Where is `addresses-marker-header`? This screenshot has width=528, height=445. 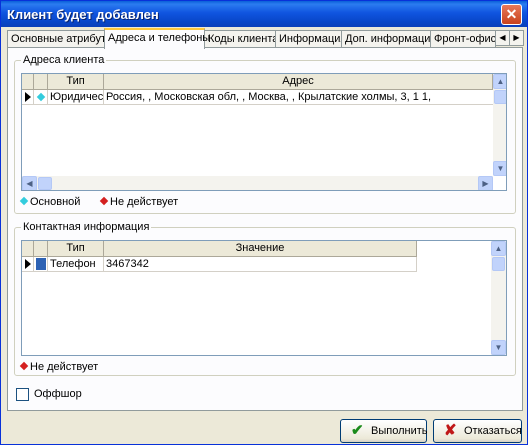 addresses-marker-header is located at coordinates (41, 82).